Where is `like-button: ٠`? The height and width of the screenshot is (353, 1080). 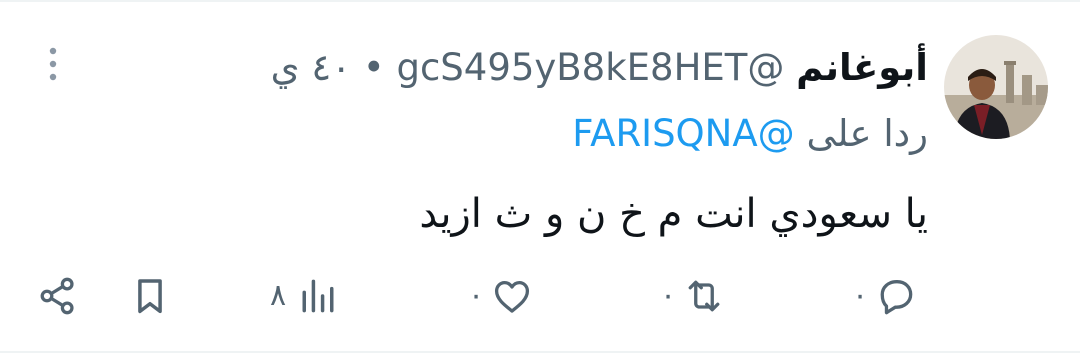
like-button: ٠ is located at coordinates (501, 296).